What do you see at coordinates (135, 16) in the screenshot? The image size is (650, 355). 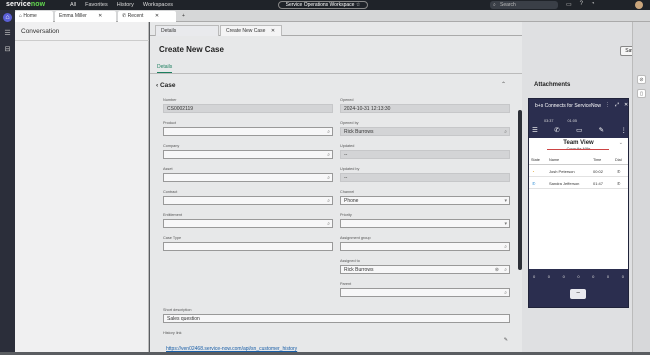 I see `tab-recent-label: Recent` at bounding box center [135, 16].